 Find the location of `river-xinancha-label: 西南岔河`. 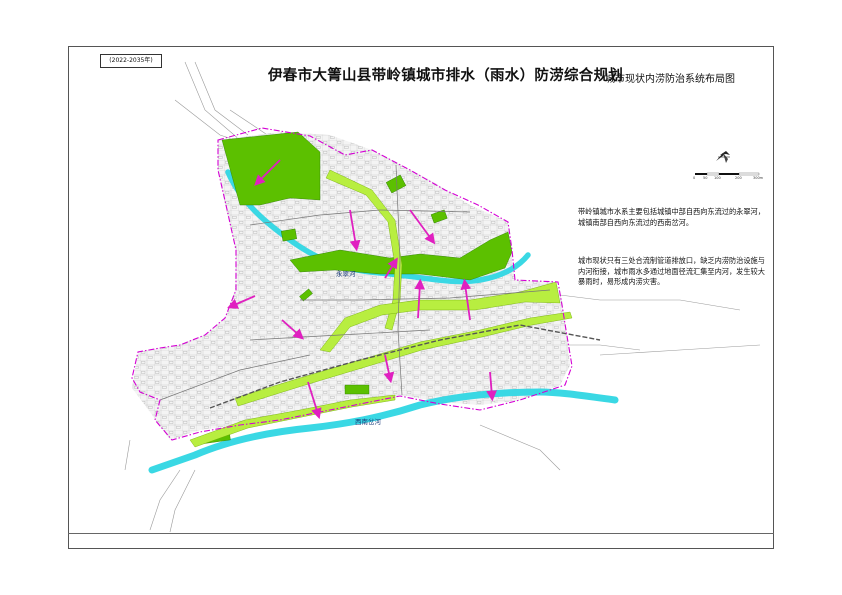

river-xinancha-label: 西南岔河 is located at coordinates (368, 421).